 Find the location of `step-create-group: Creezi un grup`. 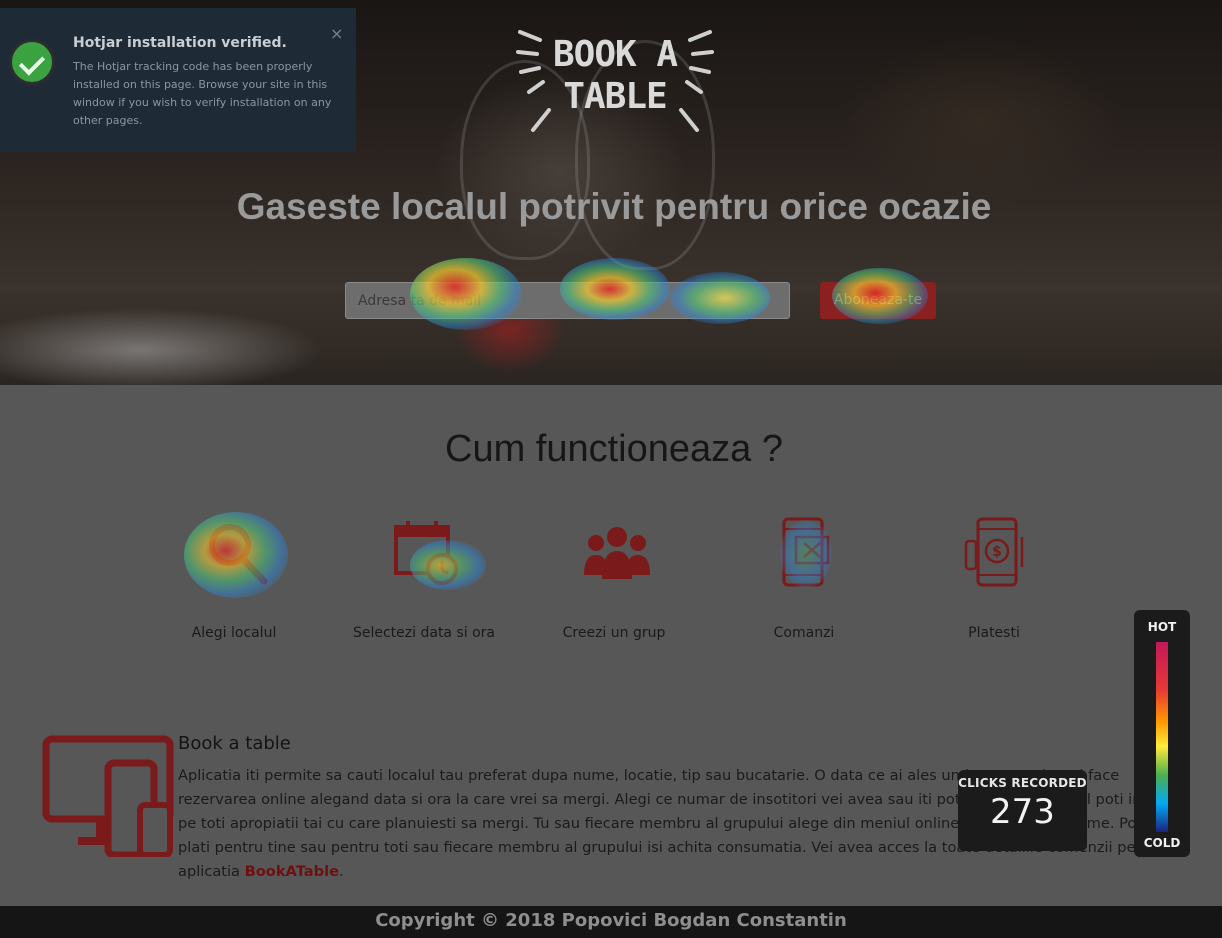

step-create-group: Creezi un grup is located at coordinates (614, 585).